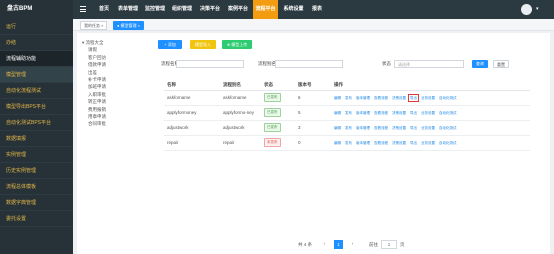 The width and height of the screenshot is (554, 254). Describe the element at coordinates (429, 64) in the screenshot. I see `status-select: 请选择` at that location.